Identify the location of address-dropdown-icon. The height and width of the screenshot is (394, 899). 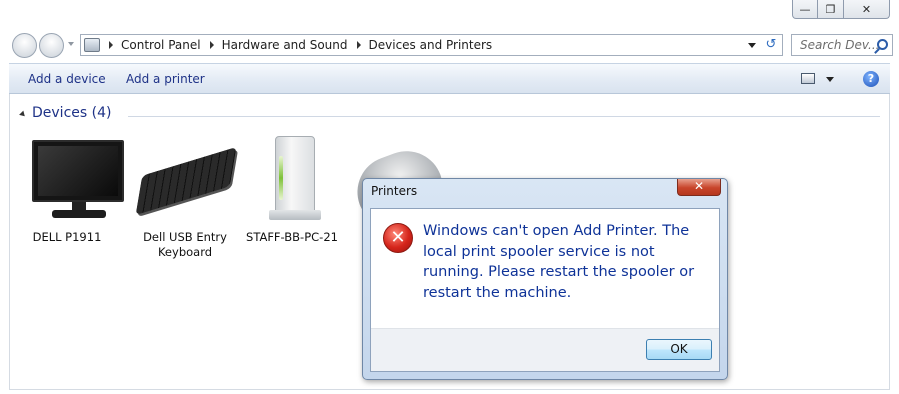
(752, 45).